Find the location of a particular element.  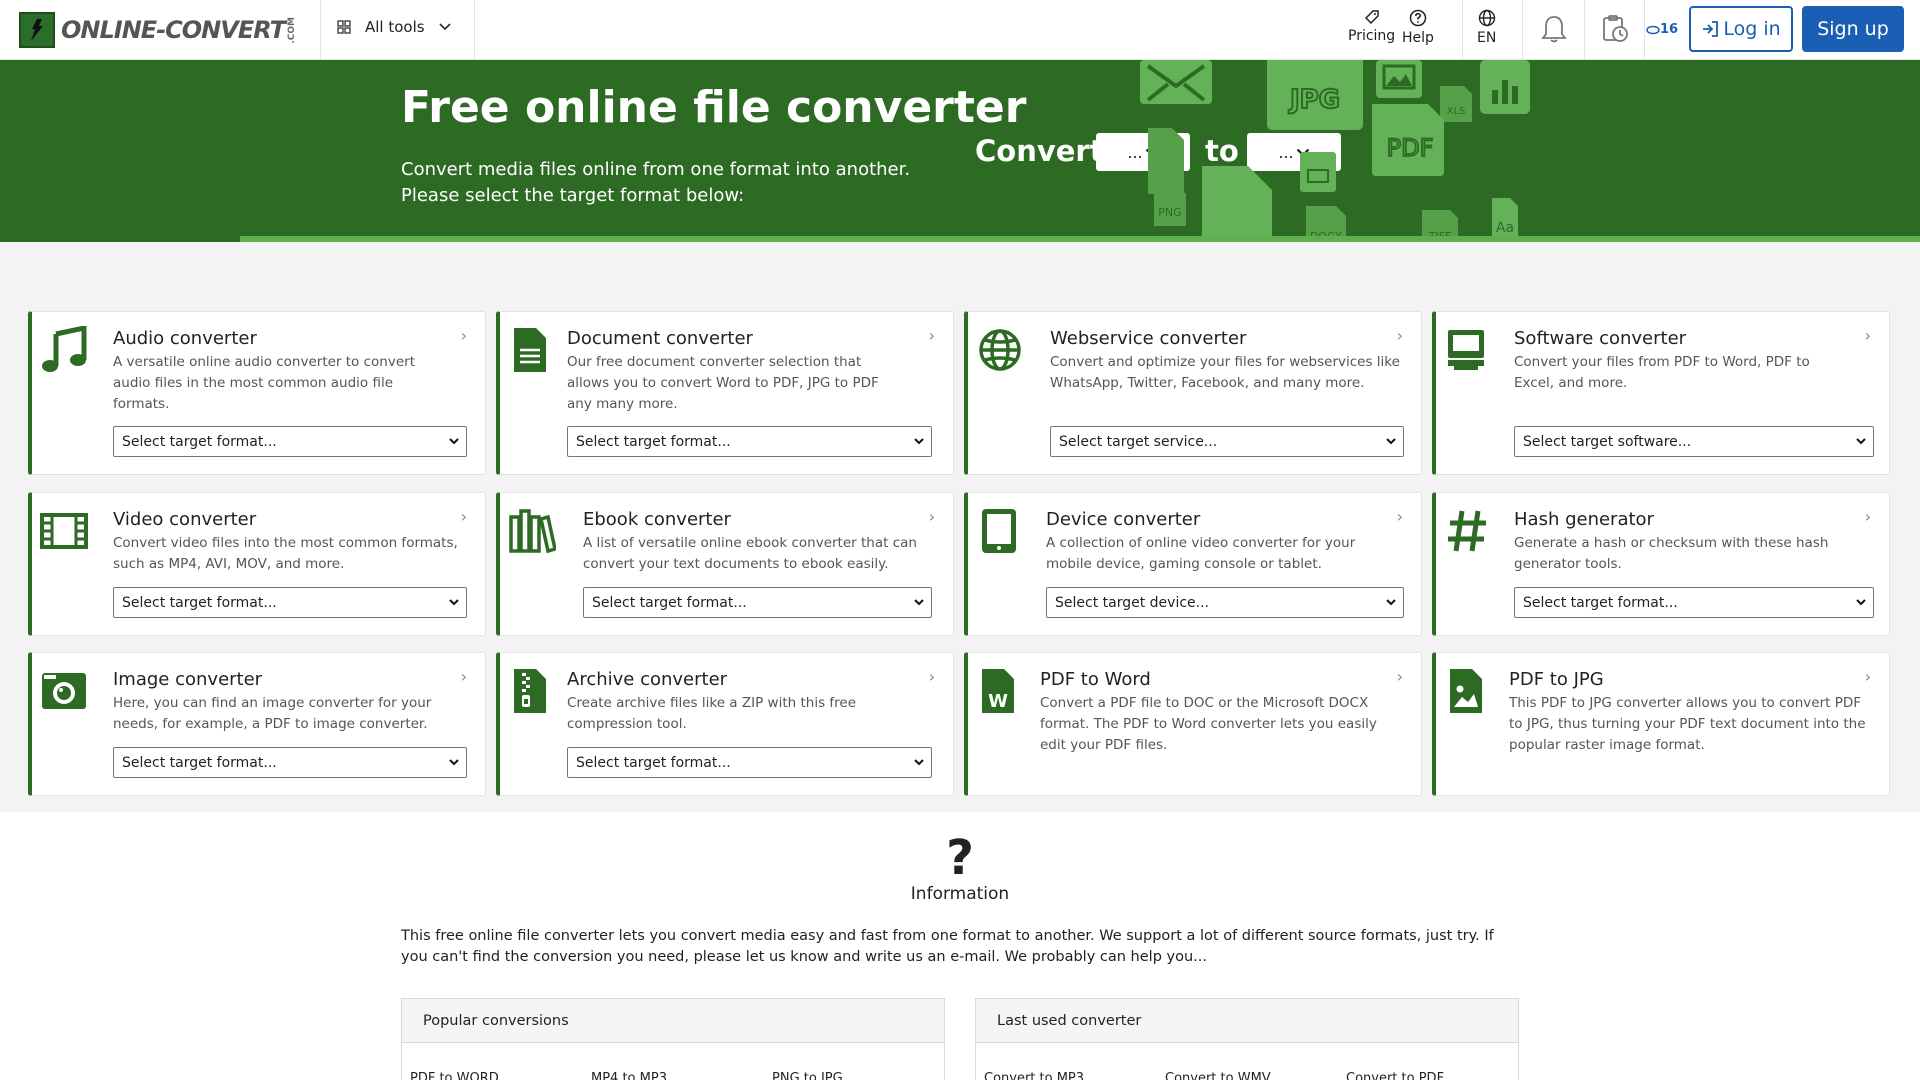

hero-title: Free online file converter is located at coordinates (714, 107).